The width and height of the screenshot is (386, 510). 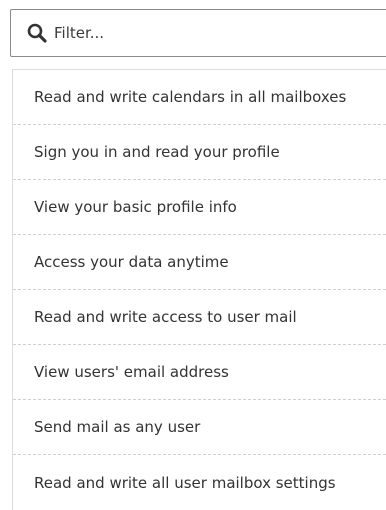 I want to click on permission-label: Send mail as any user, so click(x=117, y=427).